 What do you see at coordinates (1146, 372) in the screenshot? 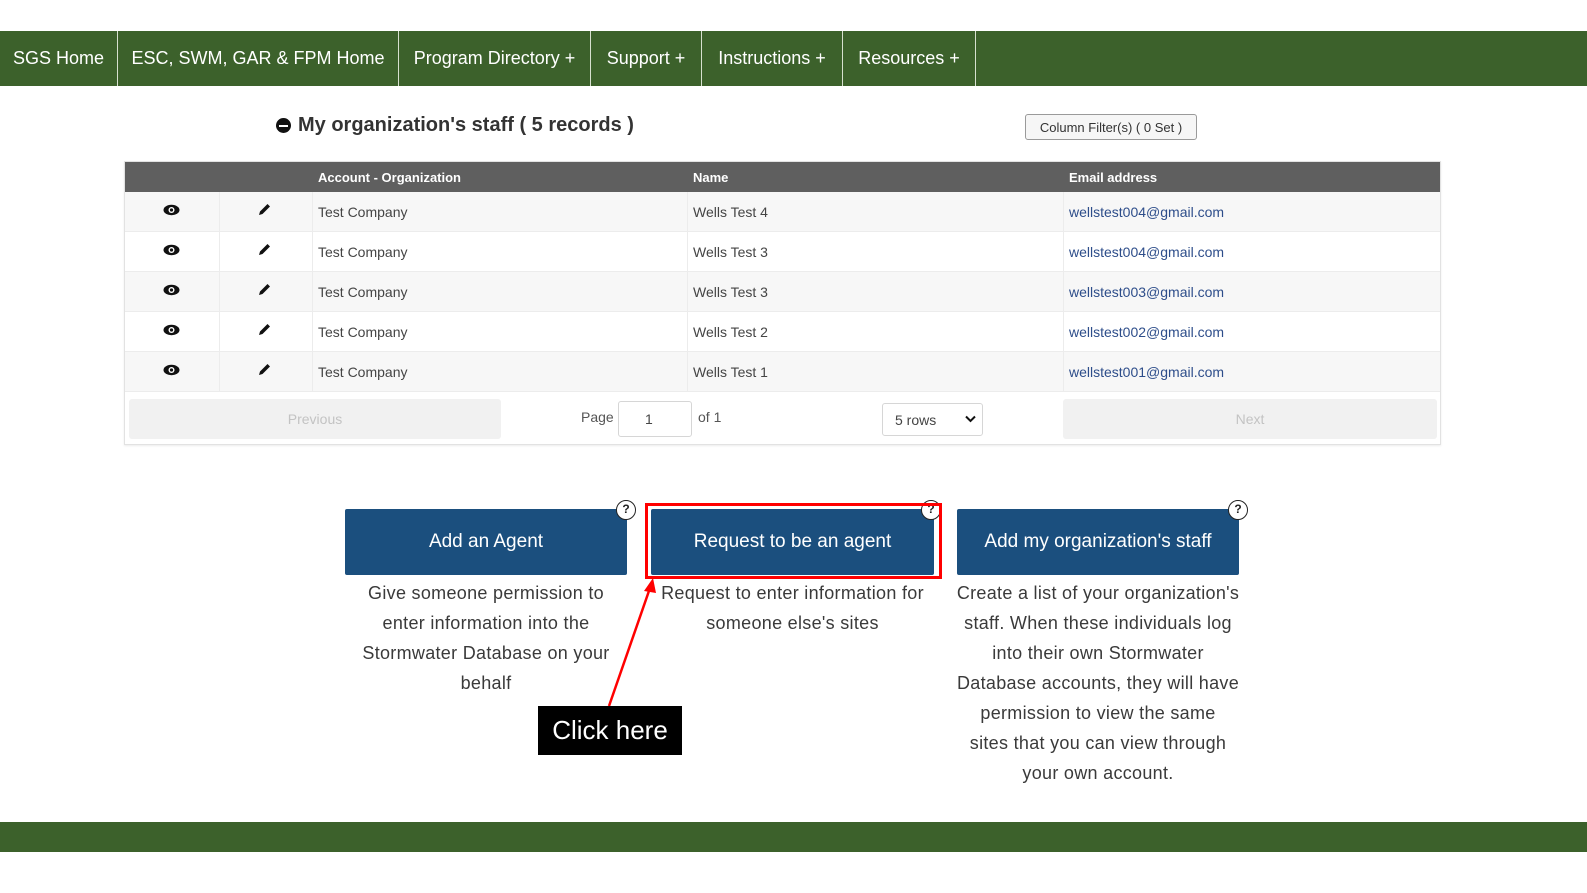
I see `cell-email: wellstest001@gmail.com` at bounding box center [1146, 372].